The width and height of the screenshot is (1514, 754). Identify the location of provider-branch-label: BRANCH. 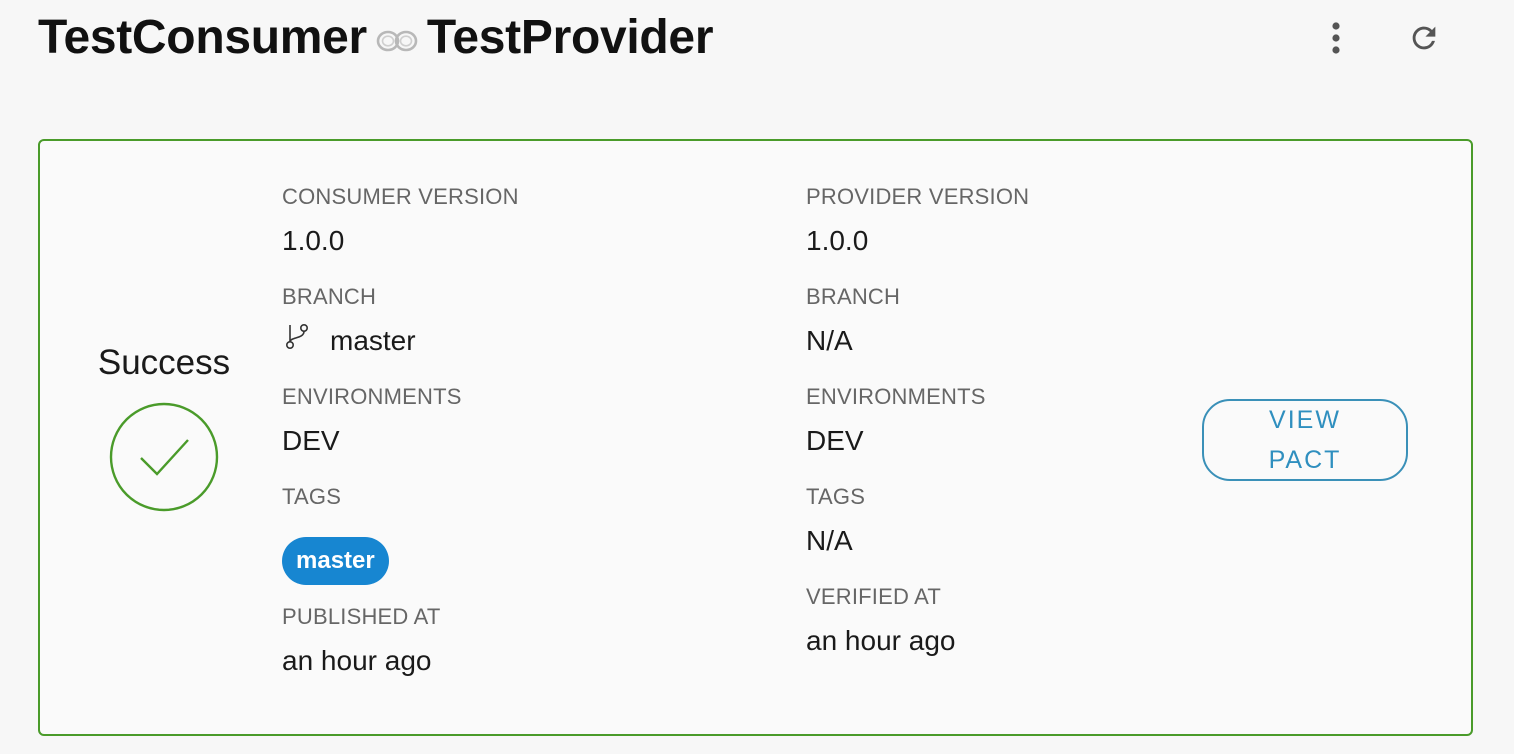
(853, 296).